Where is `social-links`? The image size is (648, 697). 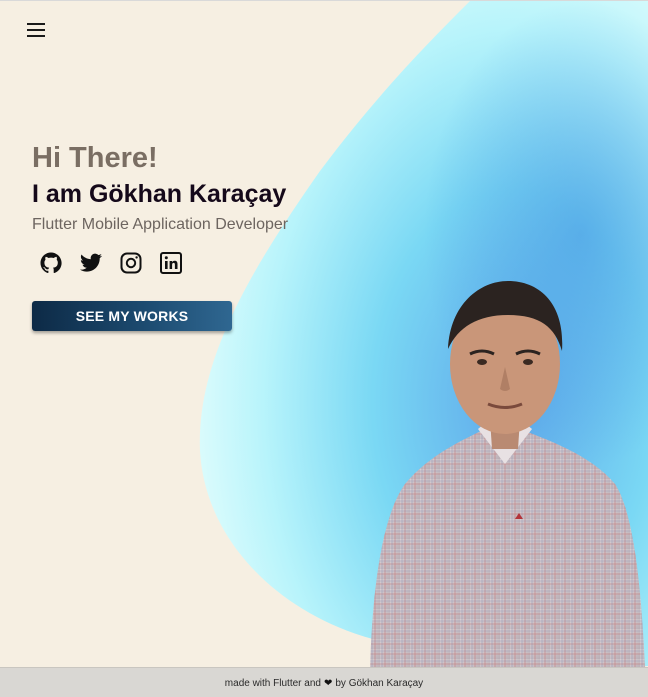 social-links is located at coordinates (163, 263).